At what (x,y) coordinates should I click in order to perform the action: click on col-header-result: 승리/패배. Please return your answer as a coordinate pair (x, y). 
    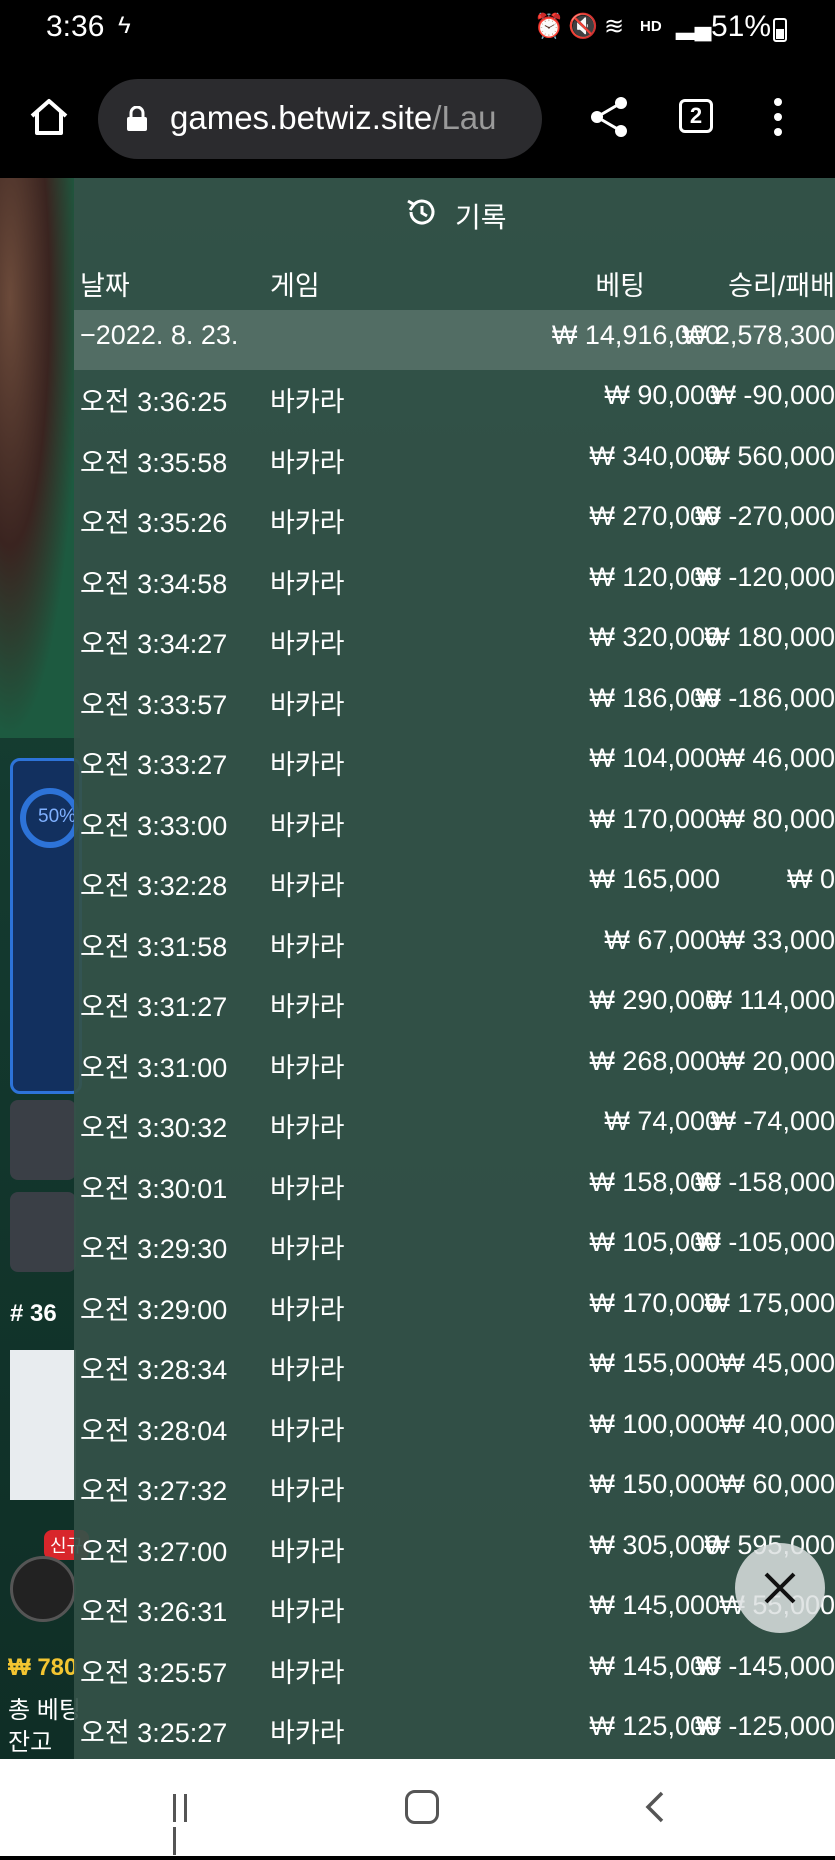
    Looking at the image, I should click on (781, 283).